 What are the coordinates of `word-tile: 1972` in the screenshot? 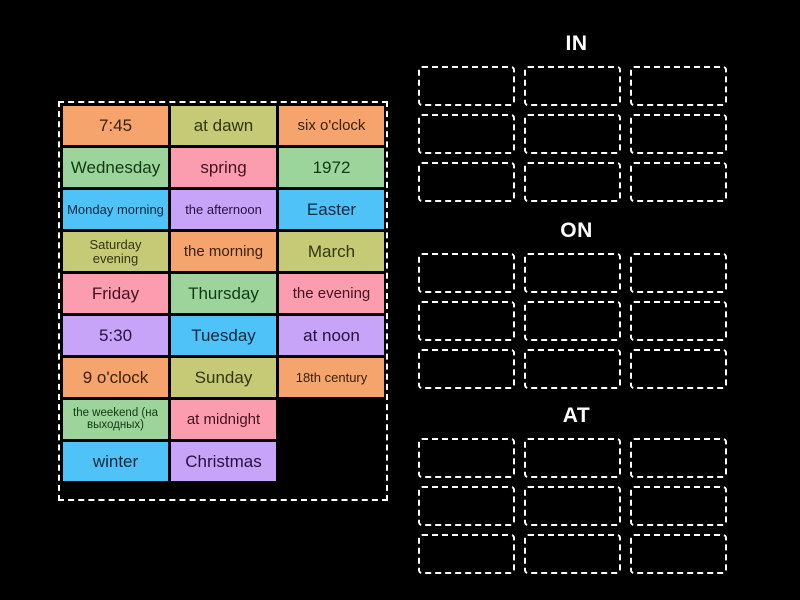 It's located at (331, 167).